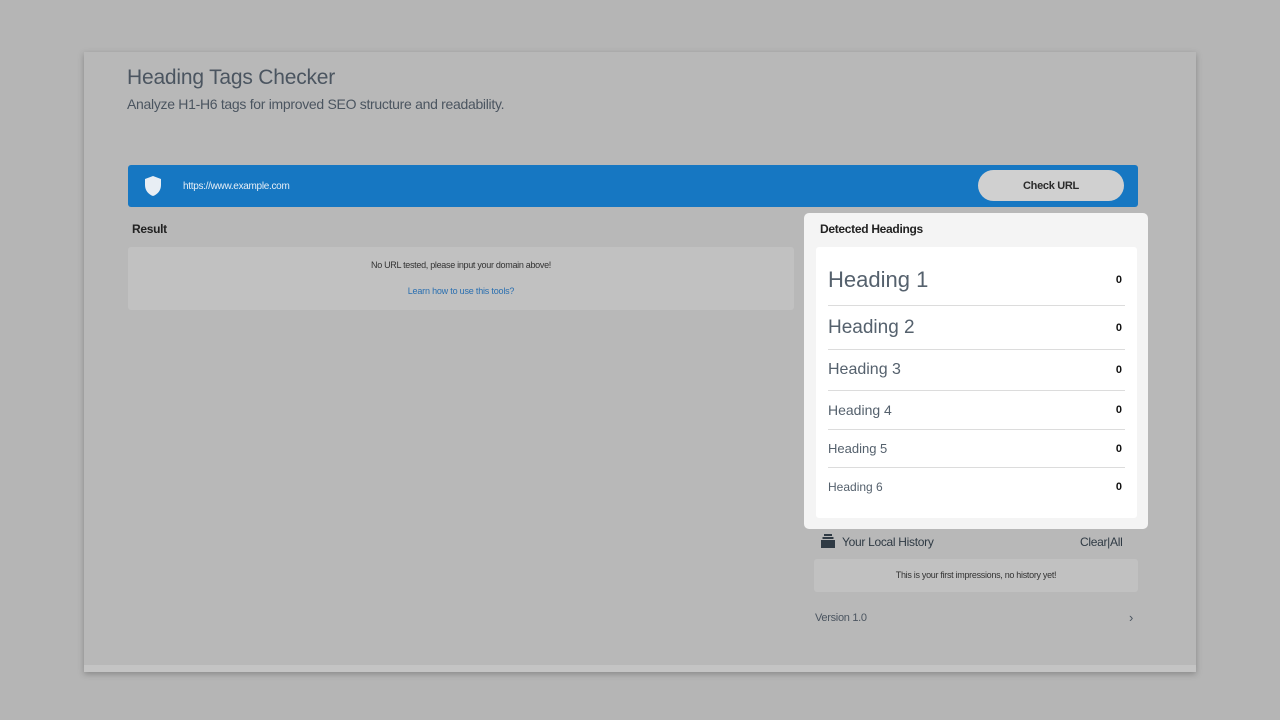 This screenshot has height=720, width=1280. What do you see at coordinates (153, 186) in the screenshot?
I see `shield-icon` at bounding box center [153, 186].